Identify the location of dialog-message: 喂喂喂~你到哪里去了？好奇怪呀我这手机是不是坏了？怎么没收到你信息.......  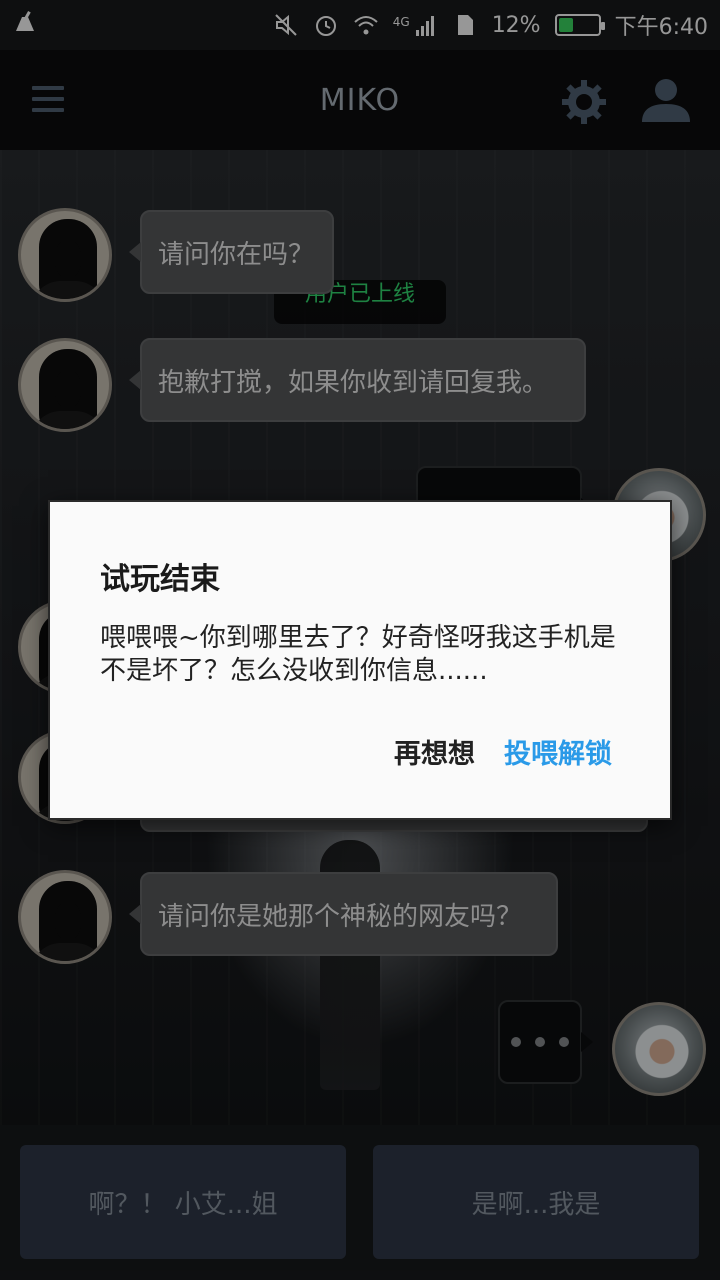
(358, 654).